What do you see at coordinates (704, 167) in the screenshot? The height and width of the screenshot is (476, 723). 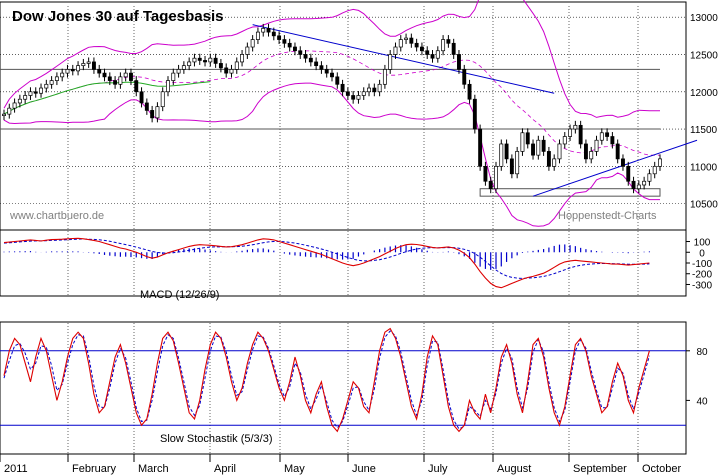 I see `price-tick-label: 11000` at bounding box center [704, 167].